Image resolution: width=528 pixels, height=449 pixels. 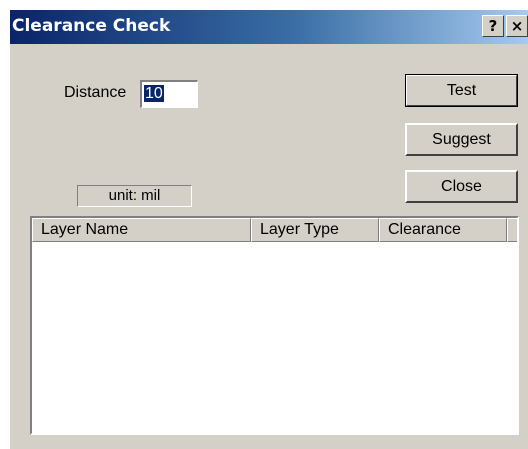 What do you see at coordinates (512, 230) in the screenshot?
I see `column-header-filler` at bounding box center [512, 230].